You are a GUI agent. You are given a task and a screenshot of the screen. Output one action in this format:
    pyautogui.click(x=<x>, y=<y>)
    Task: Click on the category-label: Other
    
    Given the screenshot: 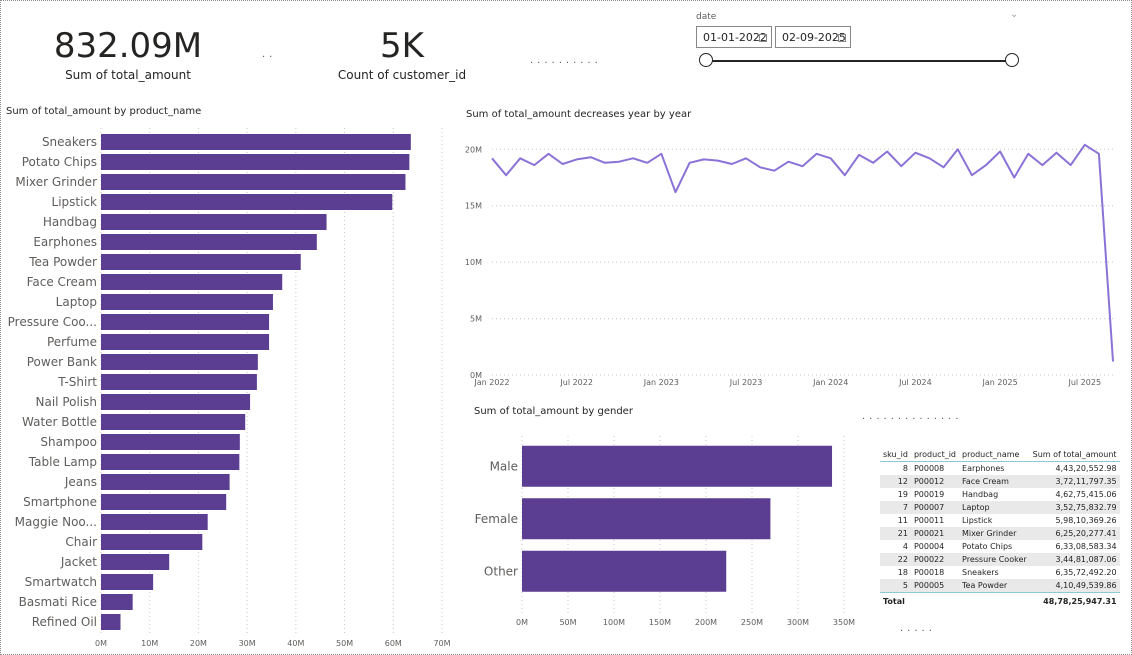 What is the action you would take?
    pyautogui.click(x=501, y=571)
    